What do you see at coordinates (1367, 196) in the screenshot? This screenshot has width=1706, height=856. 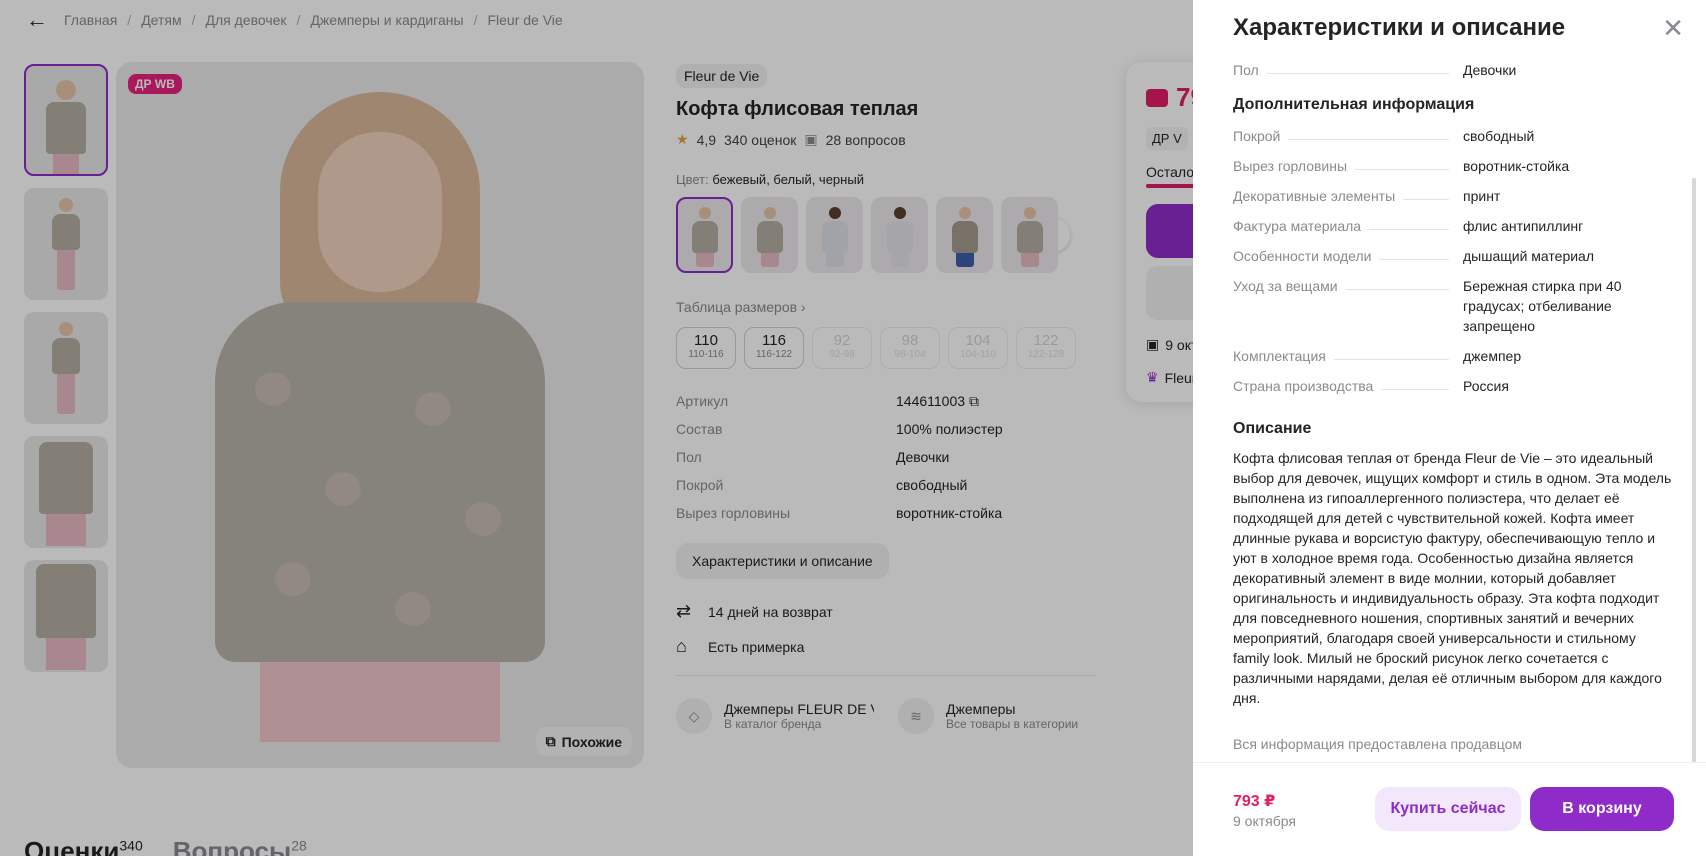 I see `spec-row: Декоративные элементы принт` at bounding box center [1367, 196].